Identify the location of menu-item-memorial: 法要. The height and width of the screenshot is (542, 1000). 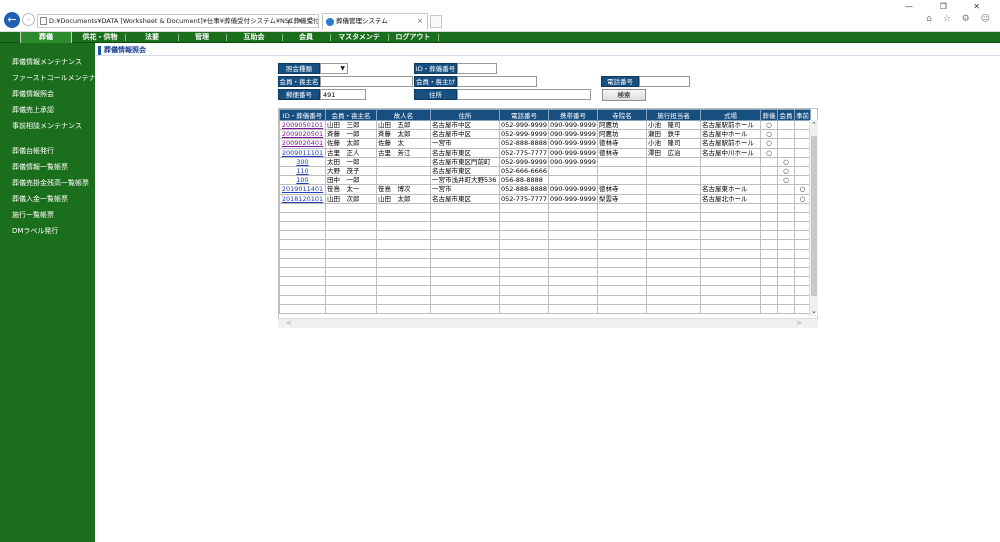
(152, 37).